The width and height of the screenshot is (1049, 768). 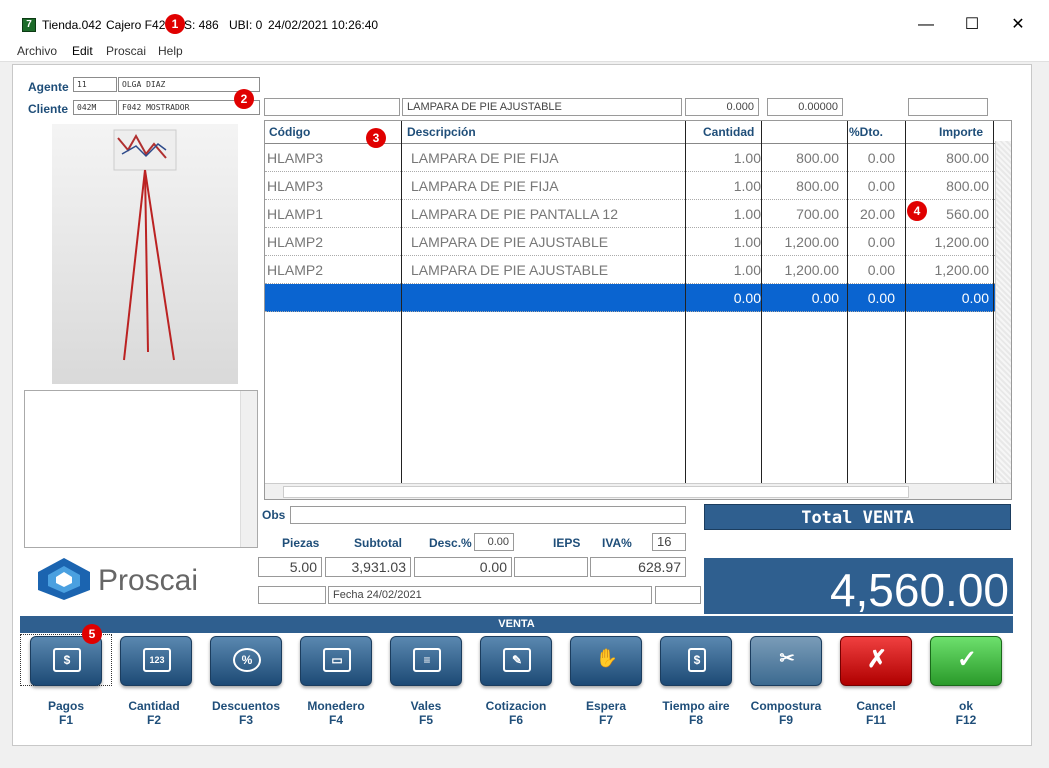 What do you see at coordinates (170, 51) in the screenshot?
I see `menu-help: Help` at bounding box center [170, 51].